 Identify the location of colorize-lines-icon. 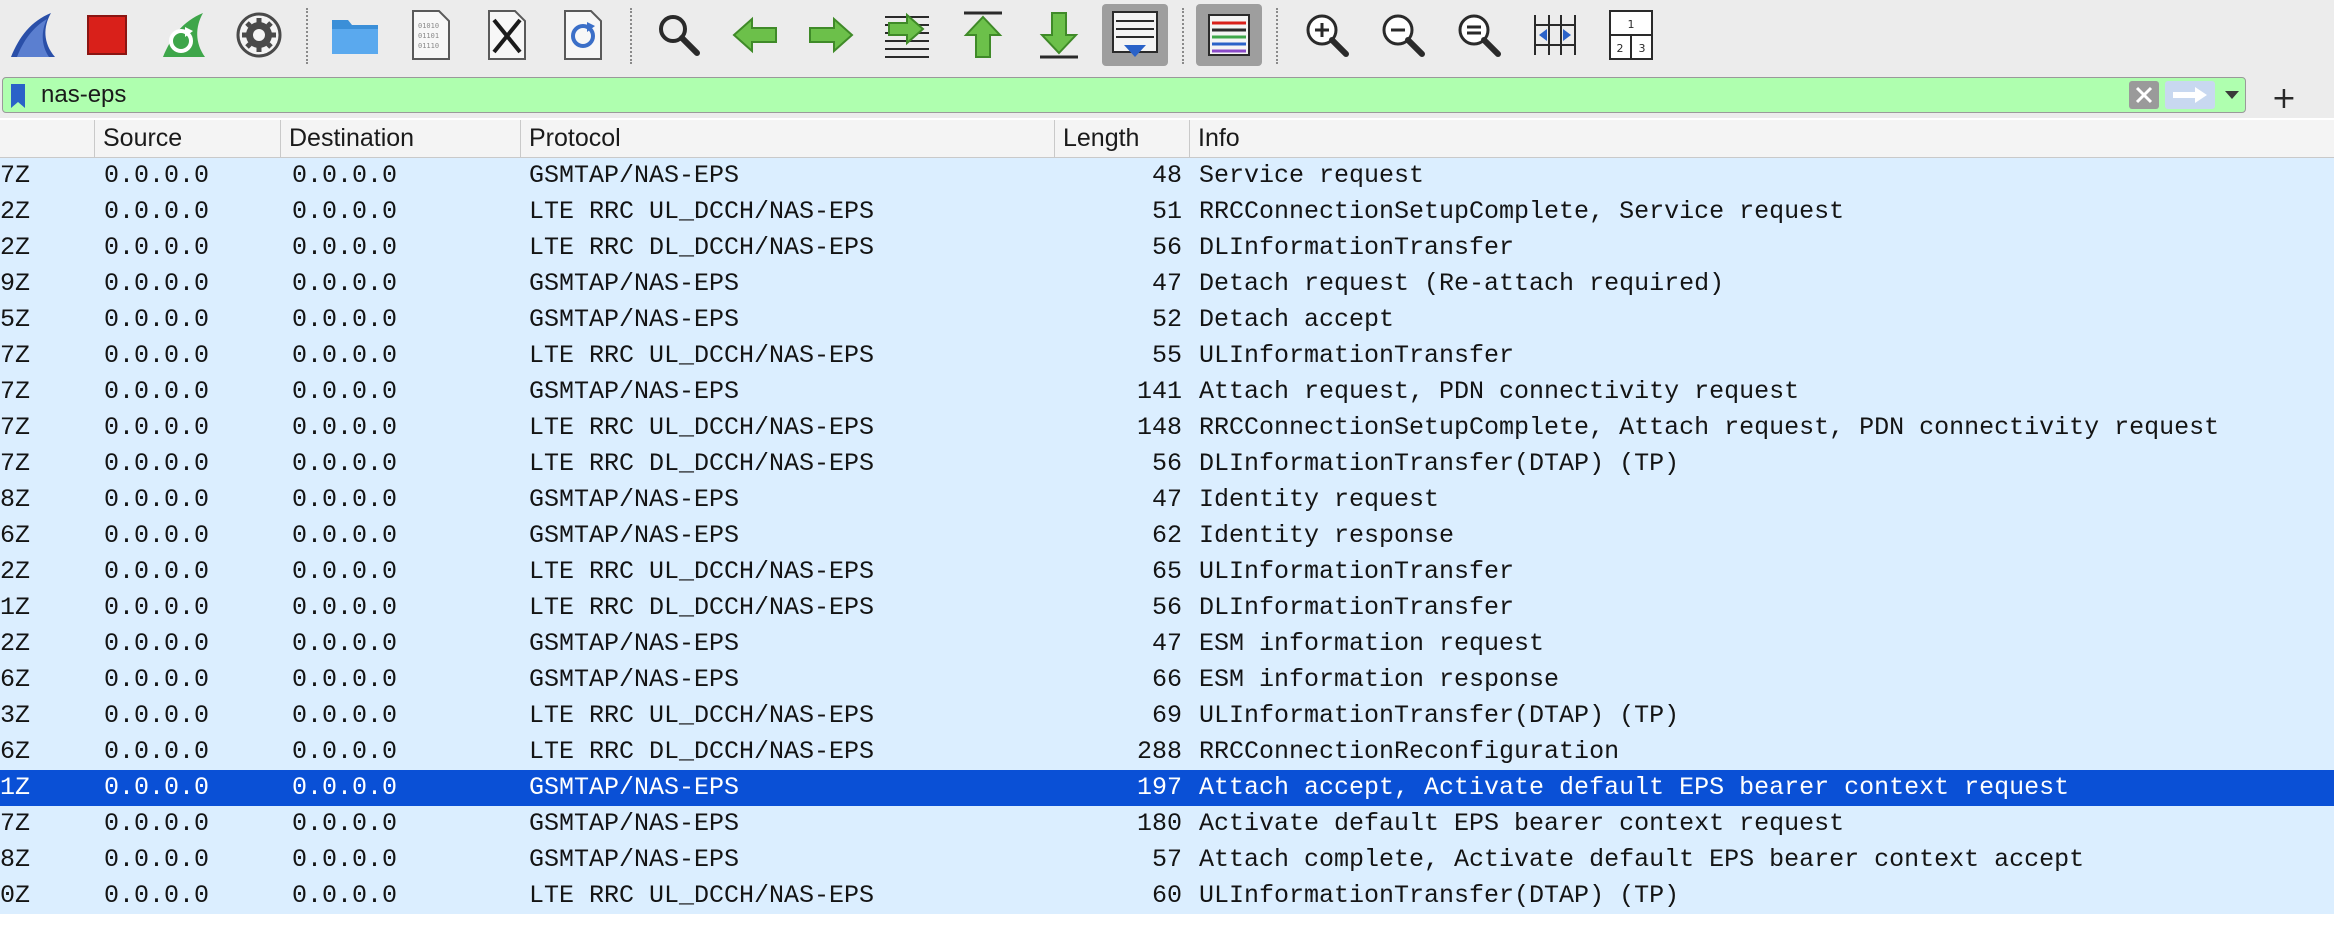
(1229, 35).